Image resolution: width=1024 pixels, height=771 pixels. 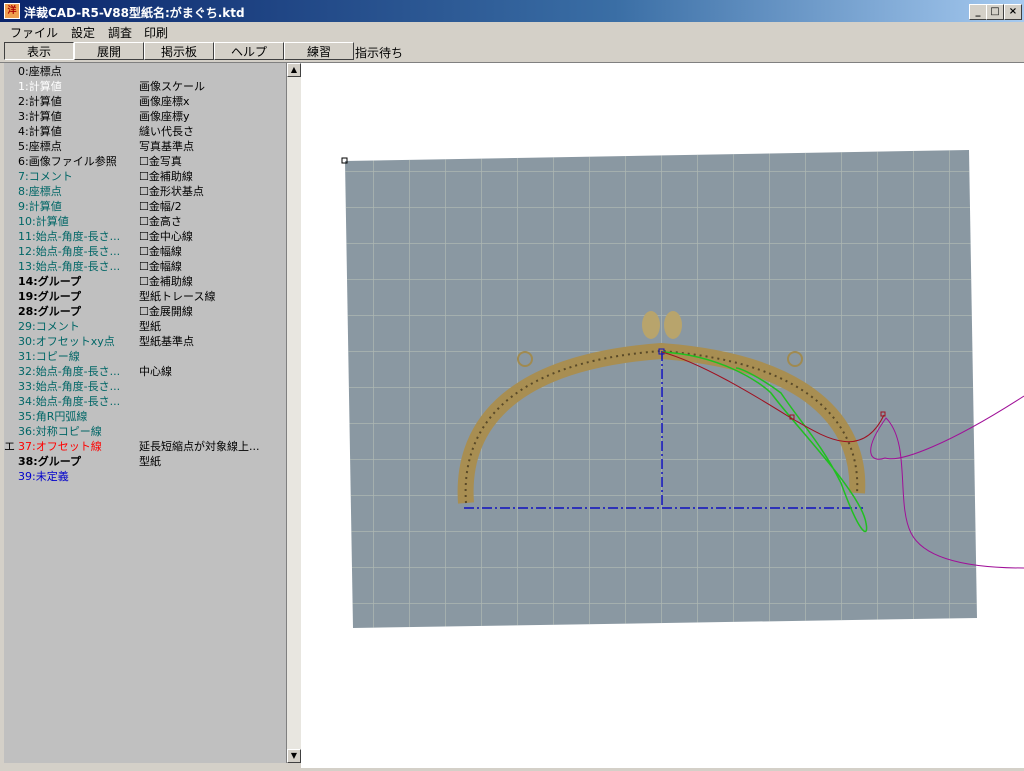 What do you see at coordinates (83, 32) in the screenshot?
I see `menu-settings: 設定` at bounding box center [83, 32].